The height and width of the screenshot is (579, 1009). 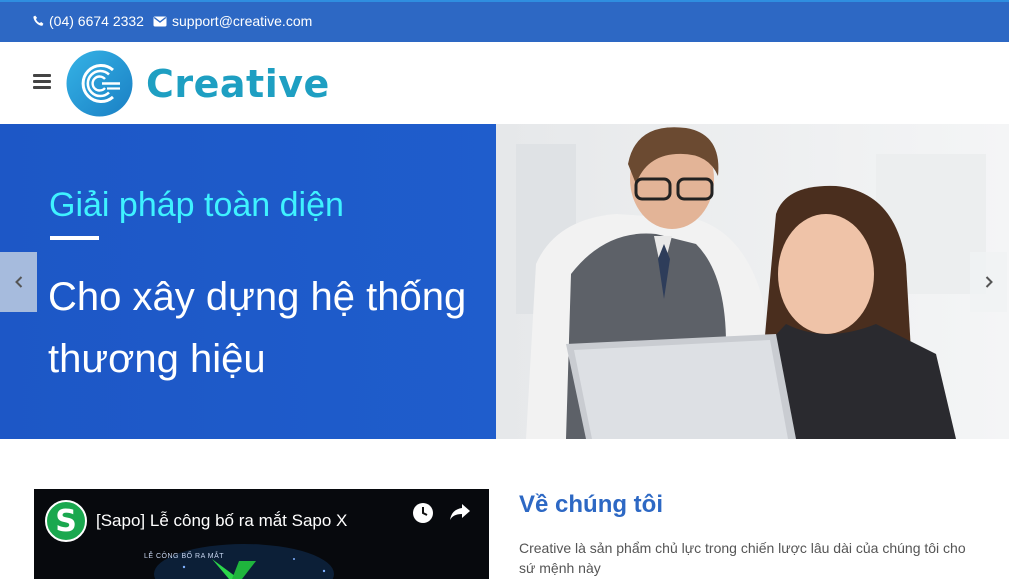 What do you see at coordinates (38, 21) in the screenshot?
I see `phone-icon` at bounding box center [38, 21].